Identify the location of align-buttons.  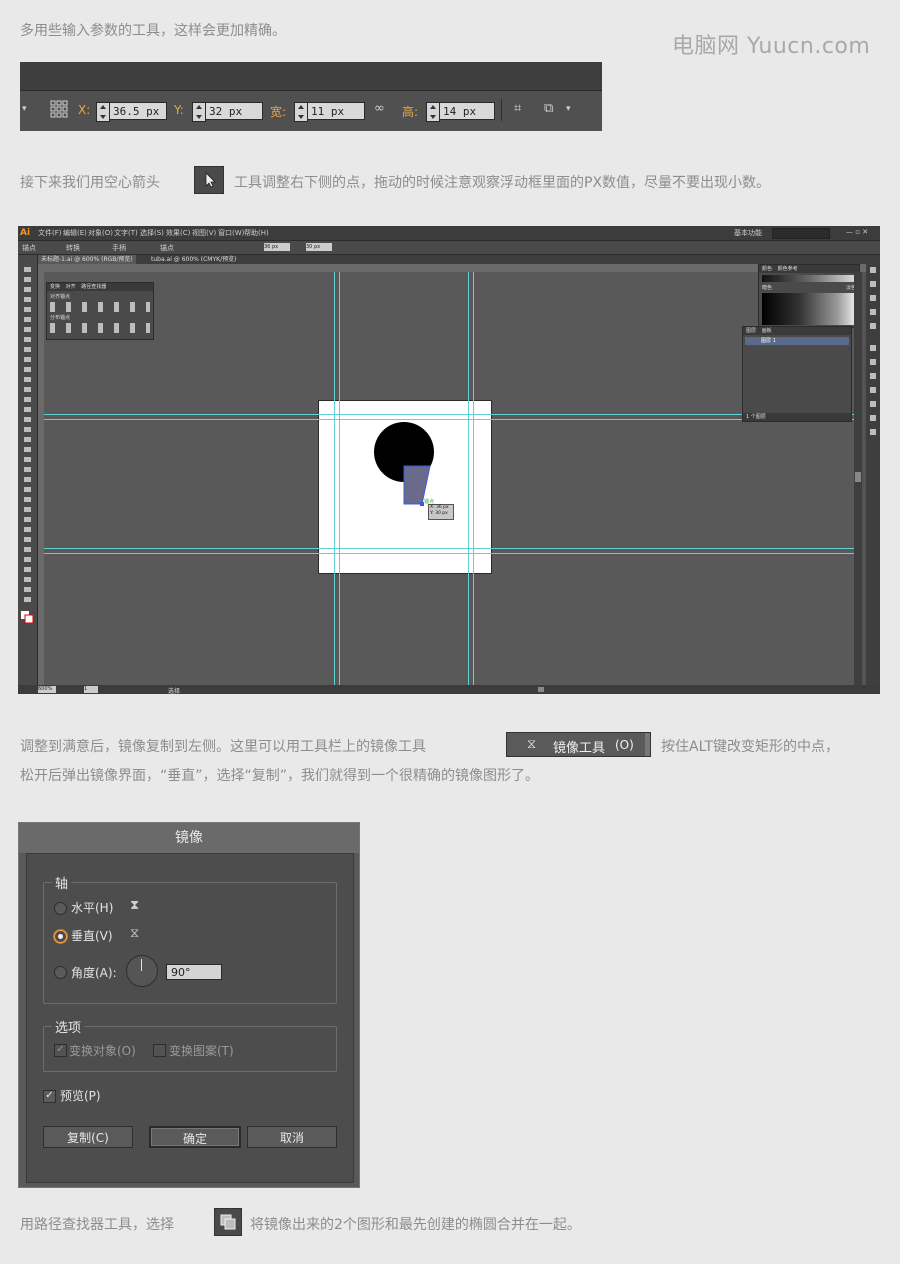
(100, 307).